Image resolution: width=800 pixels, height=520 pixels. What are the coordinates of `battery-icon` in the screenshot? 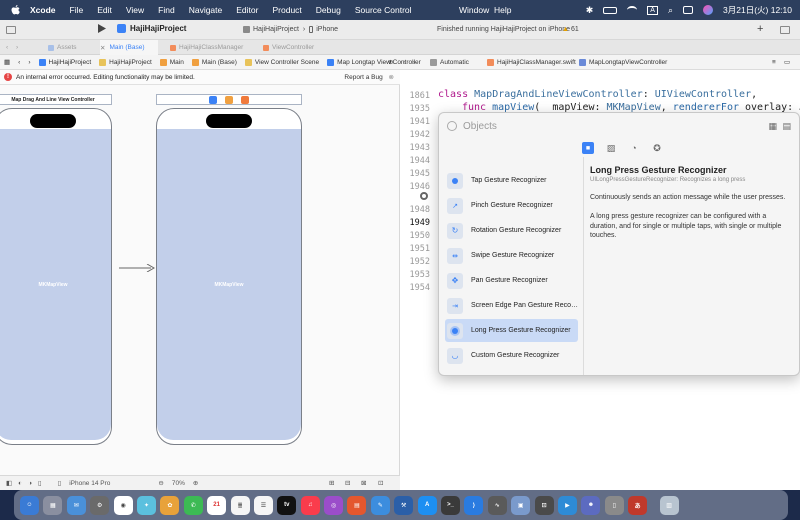 It's located at (610, 10).